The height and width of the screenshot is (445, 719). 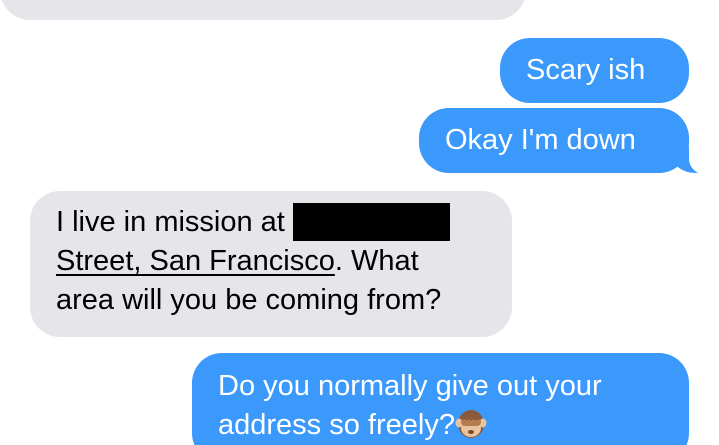 I want to click on message-line: area will you be coming from?, so click(x=271, y=300).